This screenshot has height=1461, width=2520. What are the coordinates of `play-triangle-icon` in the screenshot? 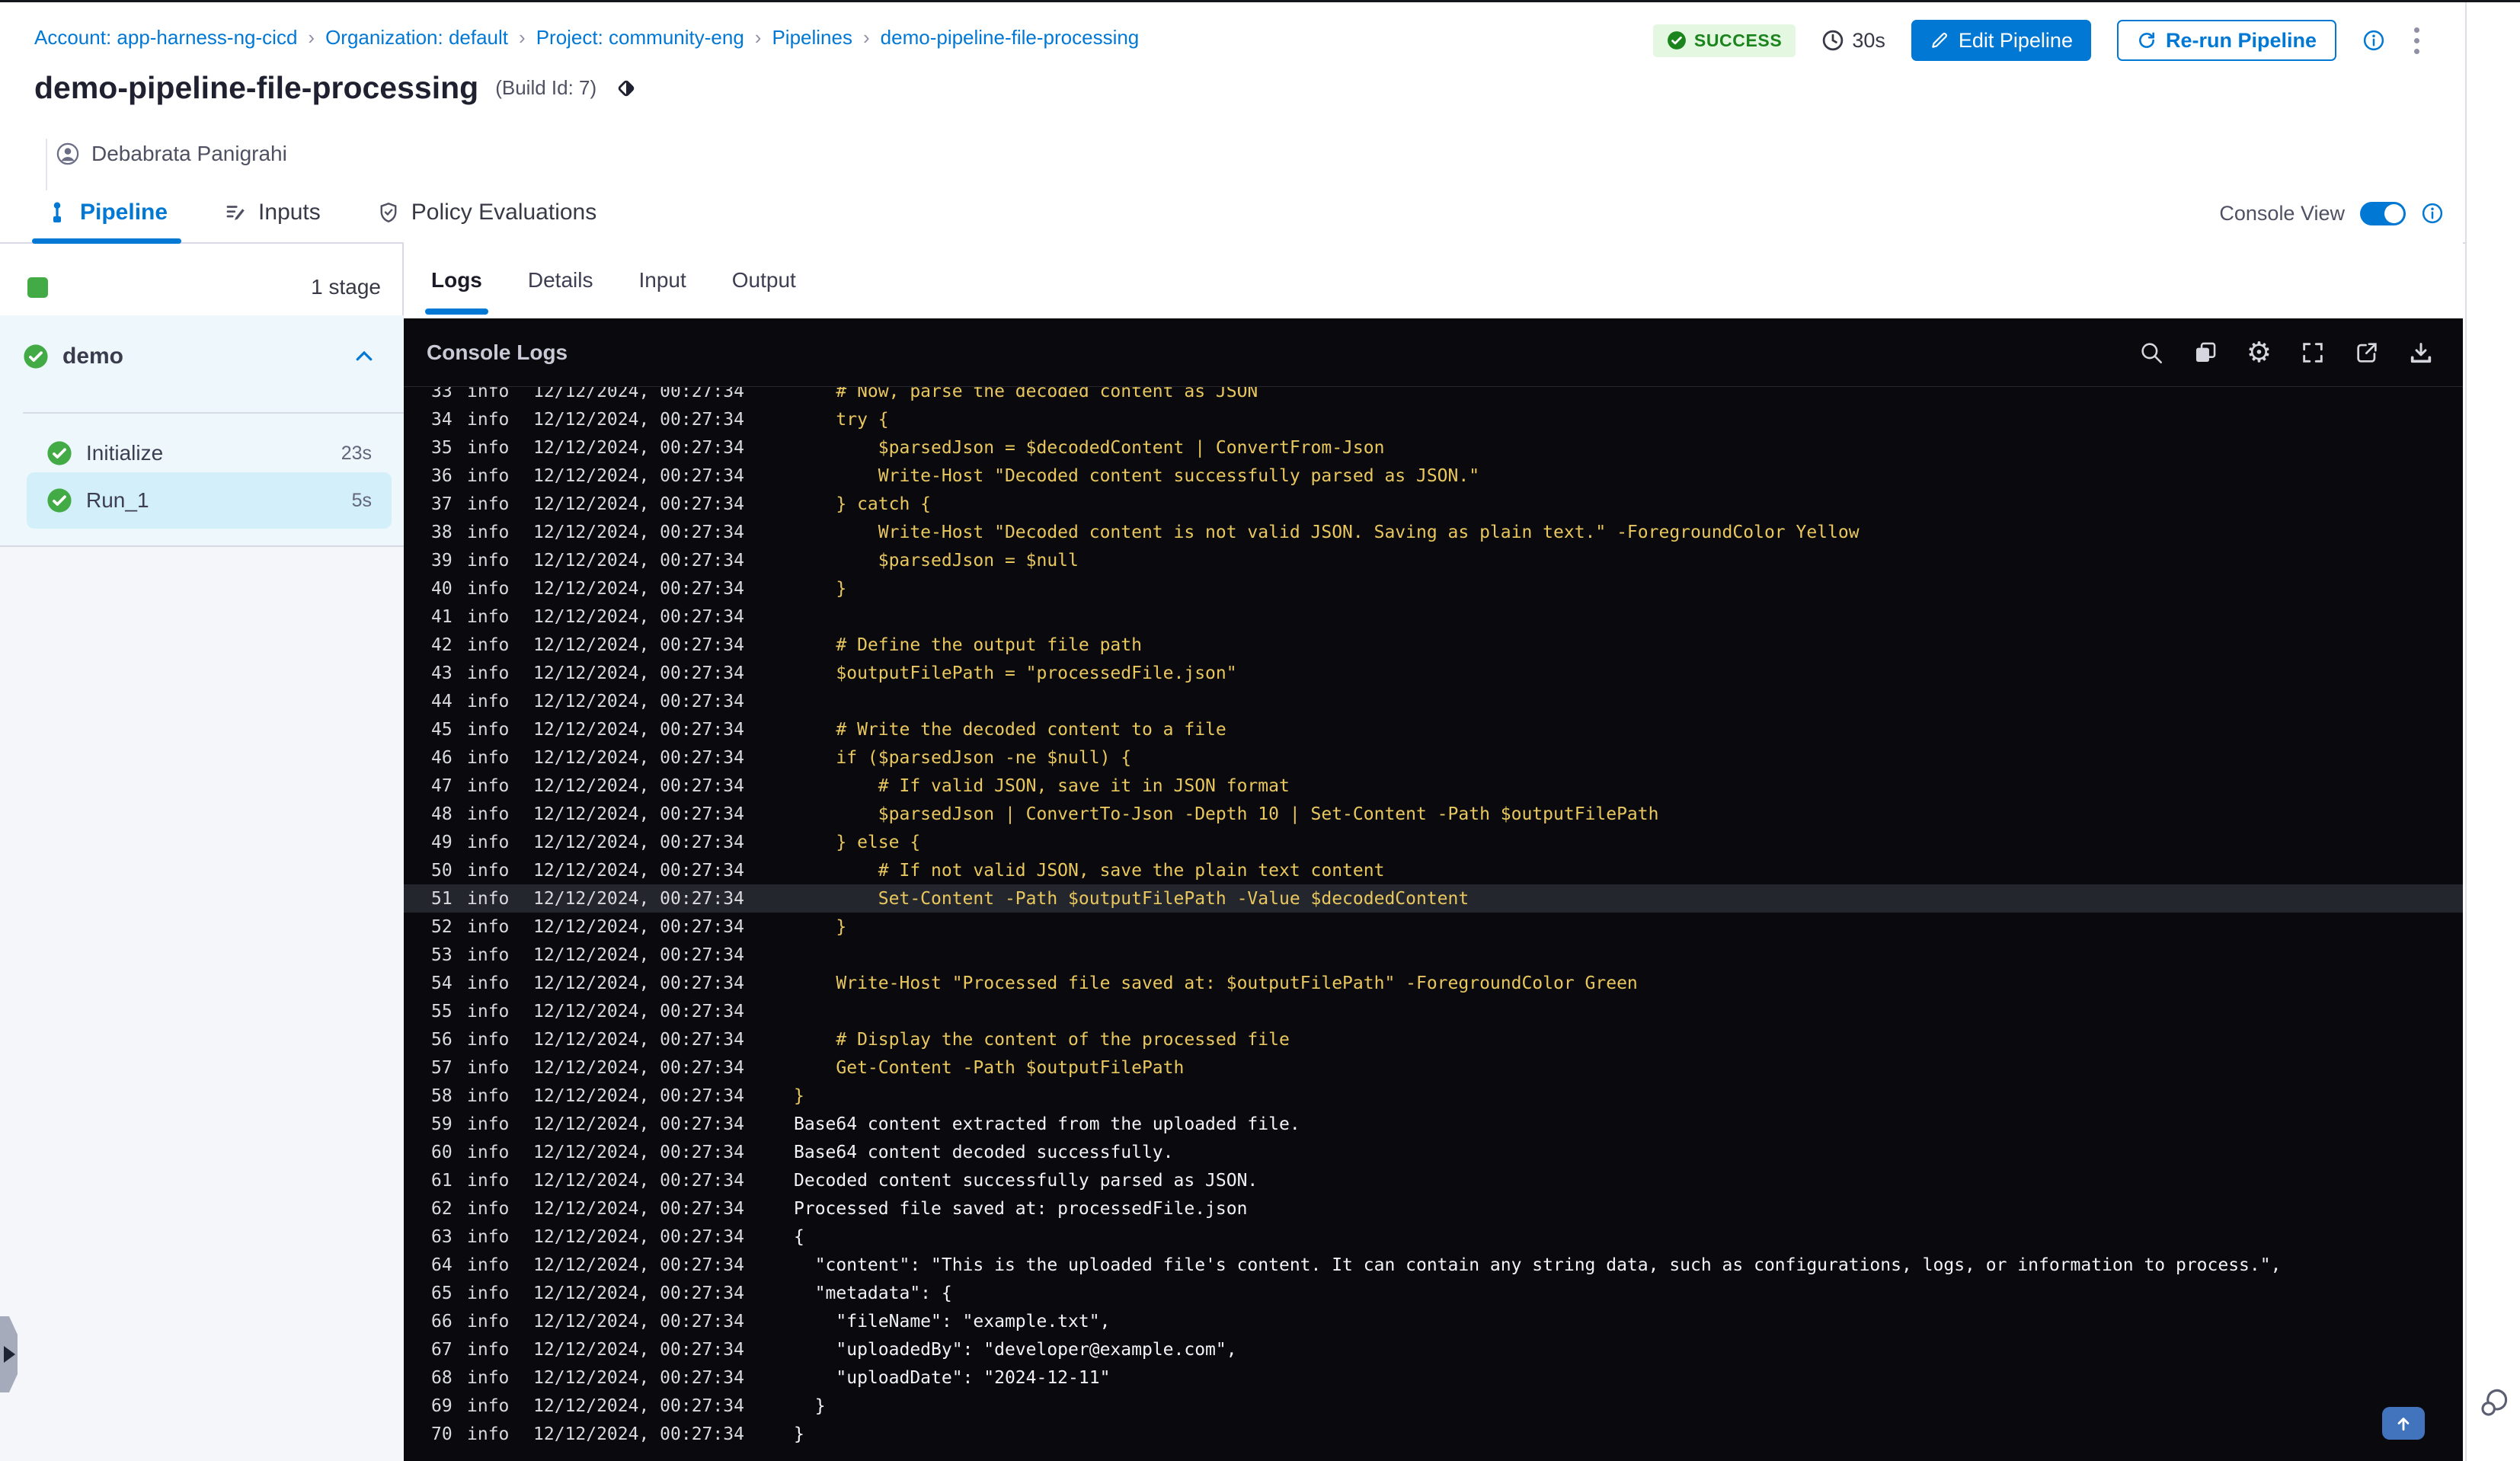 It's located at (9, 1354).